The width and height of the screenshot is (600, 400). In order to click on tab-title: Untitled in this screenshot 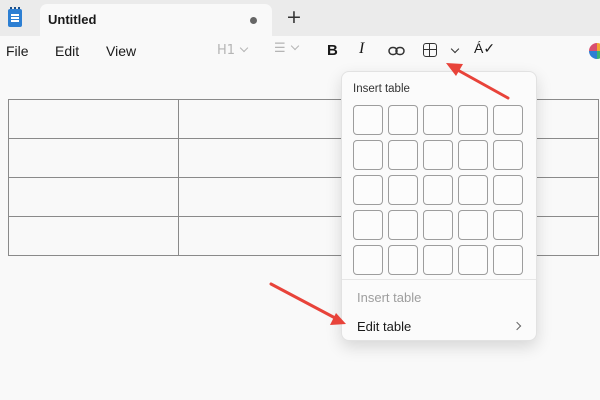, I will do `click(72, 19)`.